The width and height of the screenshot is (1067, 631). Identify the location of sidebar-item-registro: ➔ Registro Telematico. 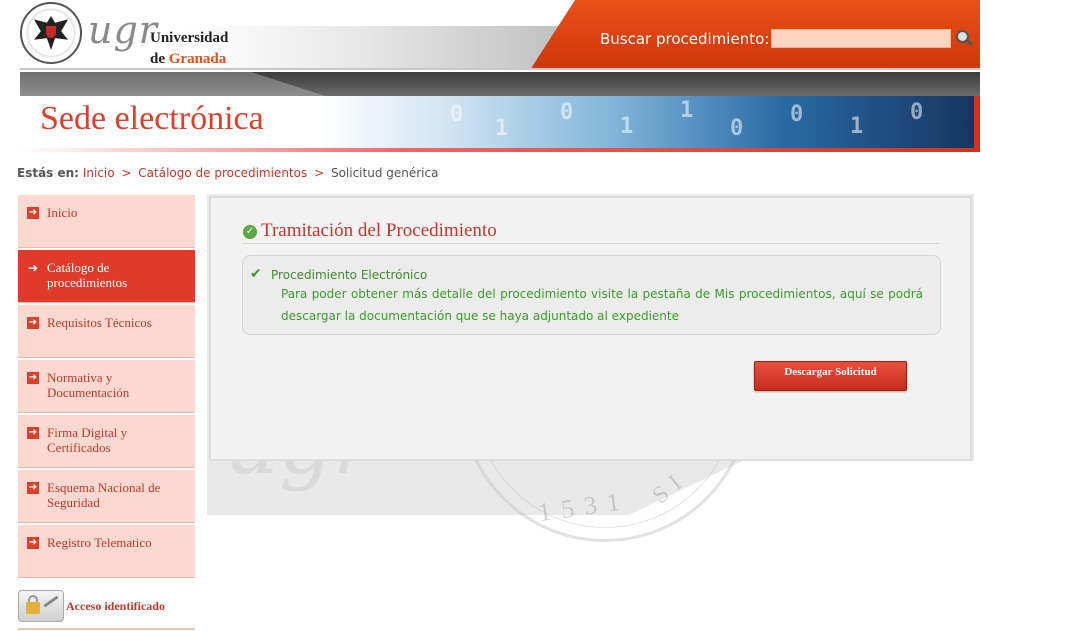
(106, 551).